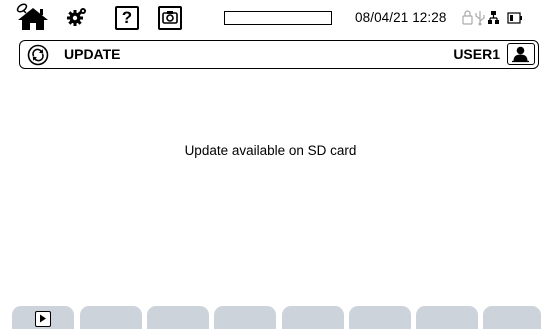  I want to click on page-title: UPDATE, so click(92, 54).